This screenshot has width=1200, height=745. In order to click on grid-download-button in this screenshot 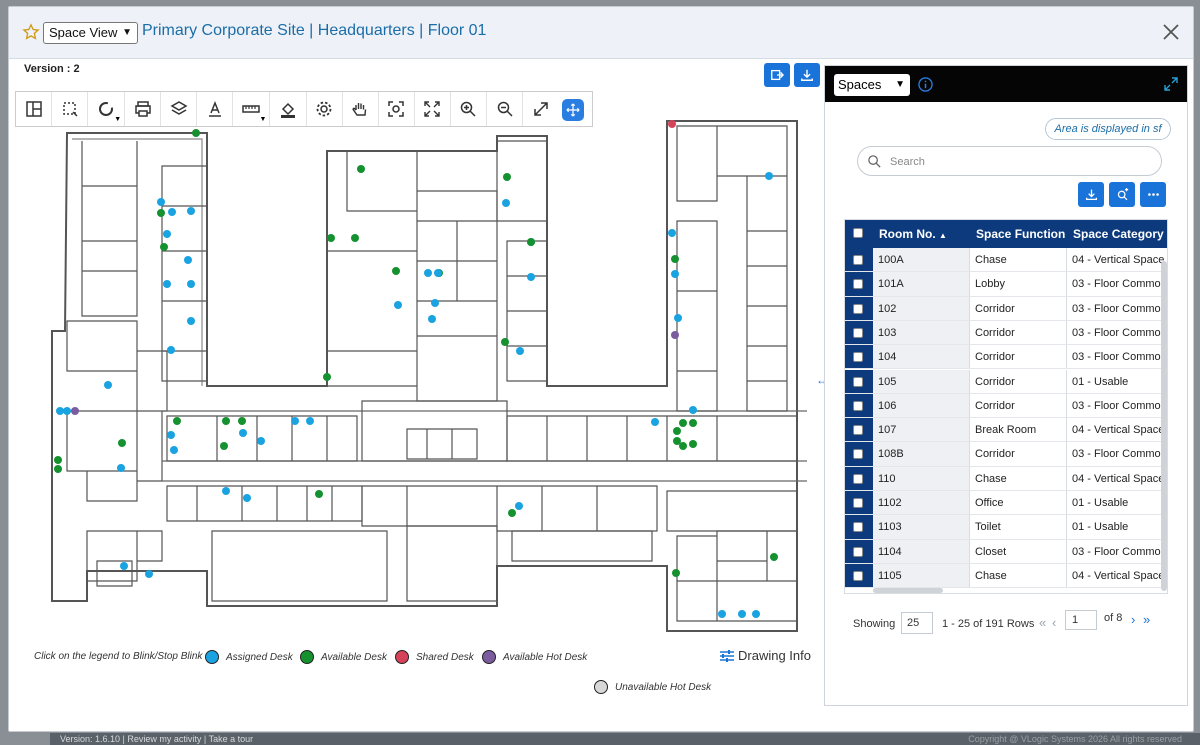, I will do `click(1091, 194)`.